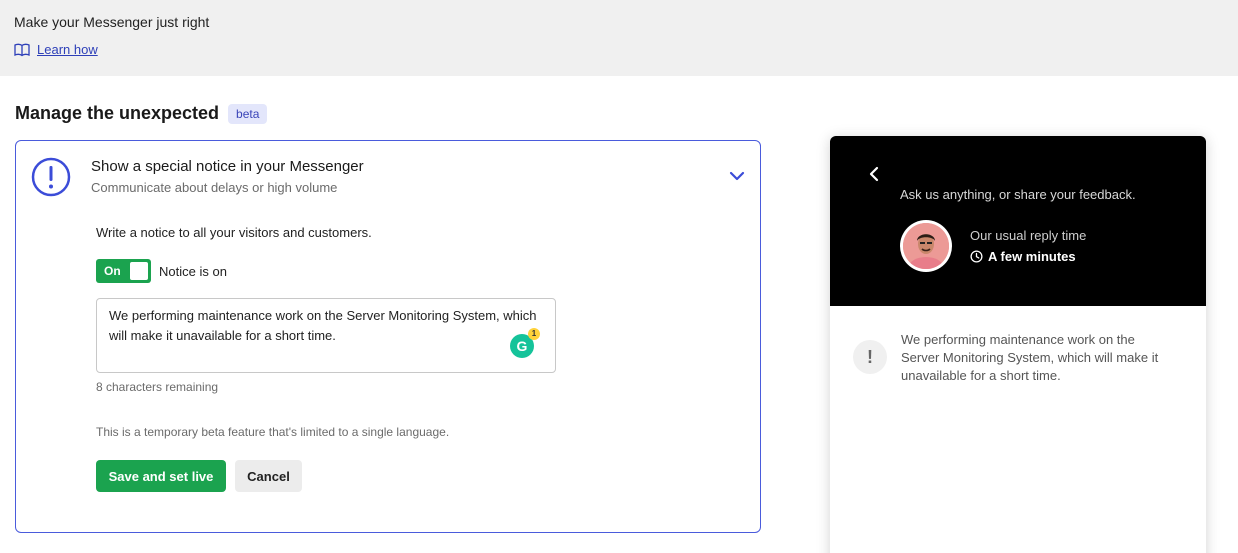  I want to click on beta-badge: beta, so click(248, 113).